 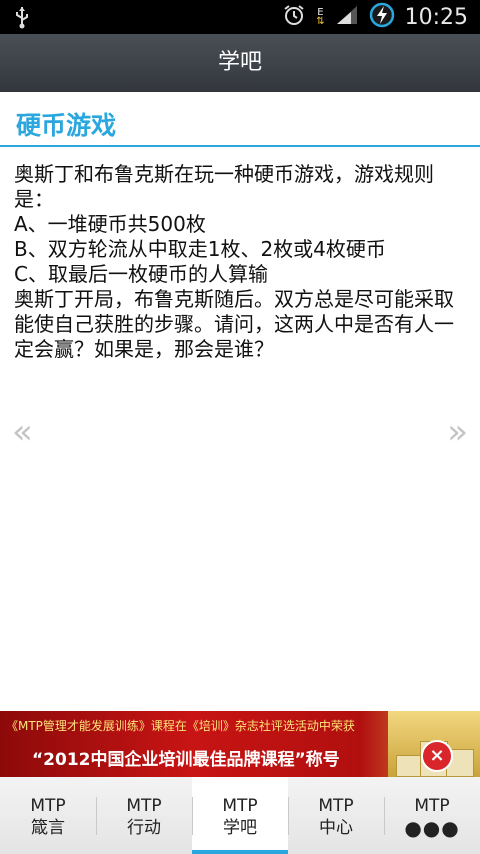 What do you see at coordinates (240, 17) in the screenshot?
I see `status-bar: E ⇅ 10:25` at bounding box center [240, 17].